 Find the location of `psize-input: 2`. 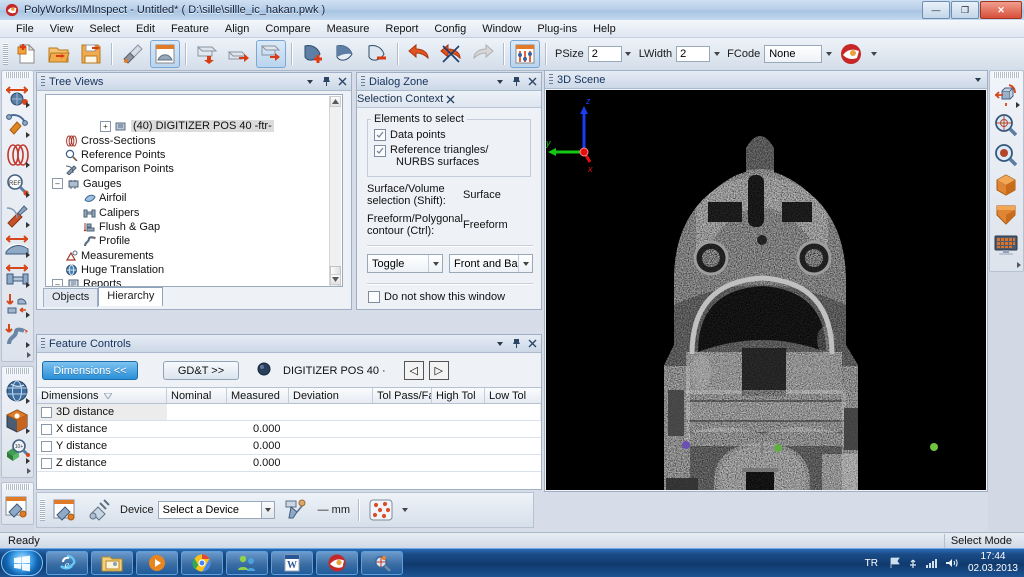

psize-input: 2 is located at coordinates (604, 54).